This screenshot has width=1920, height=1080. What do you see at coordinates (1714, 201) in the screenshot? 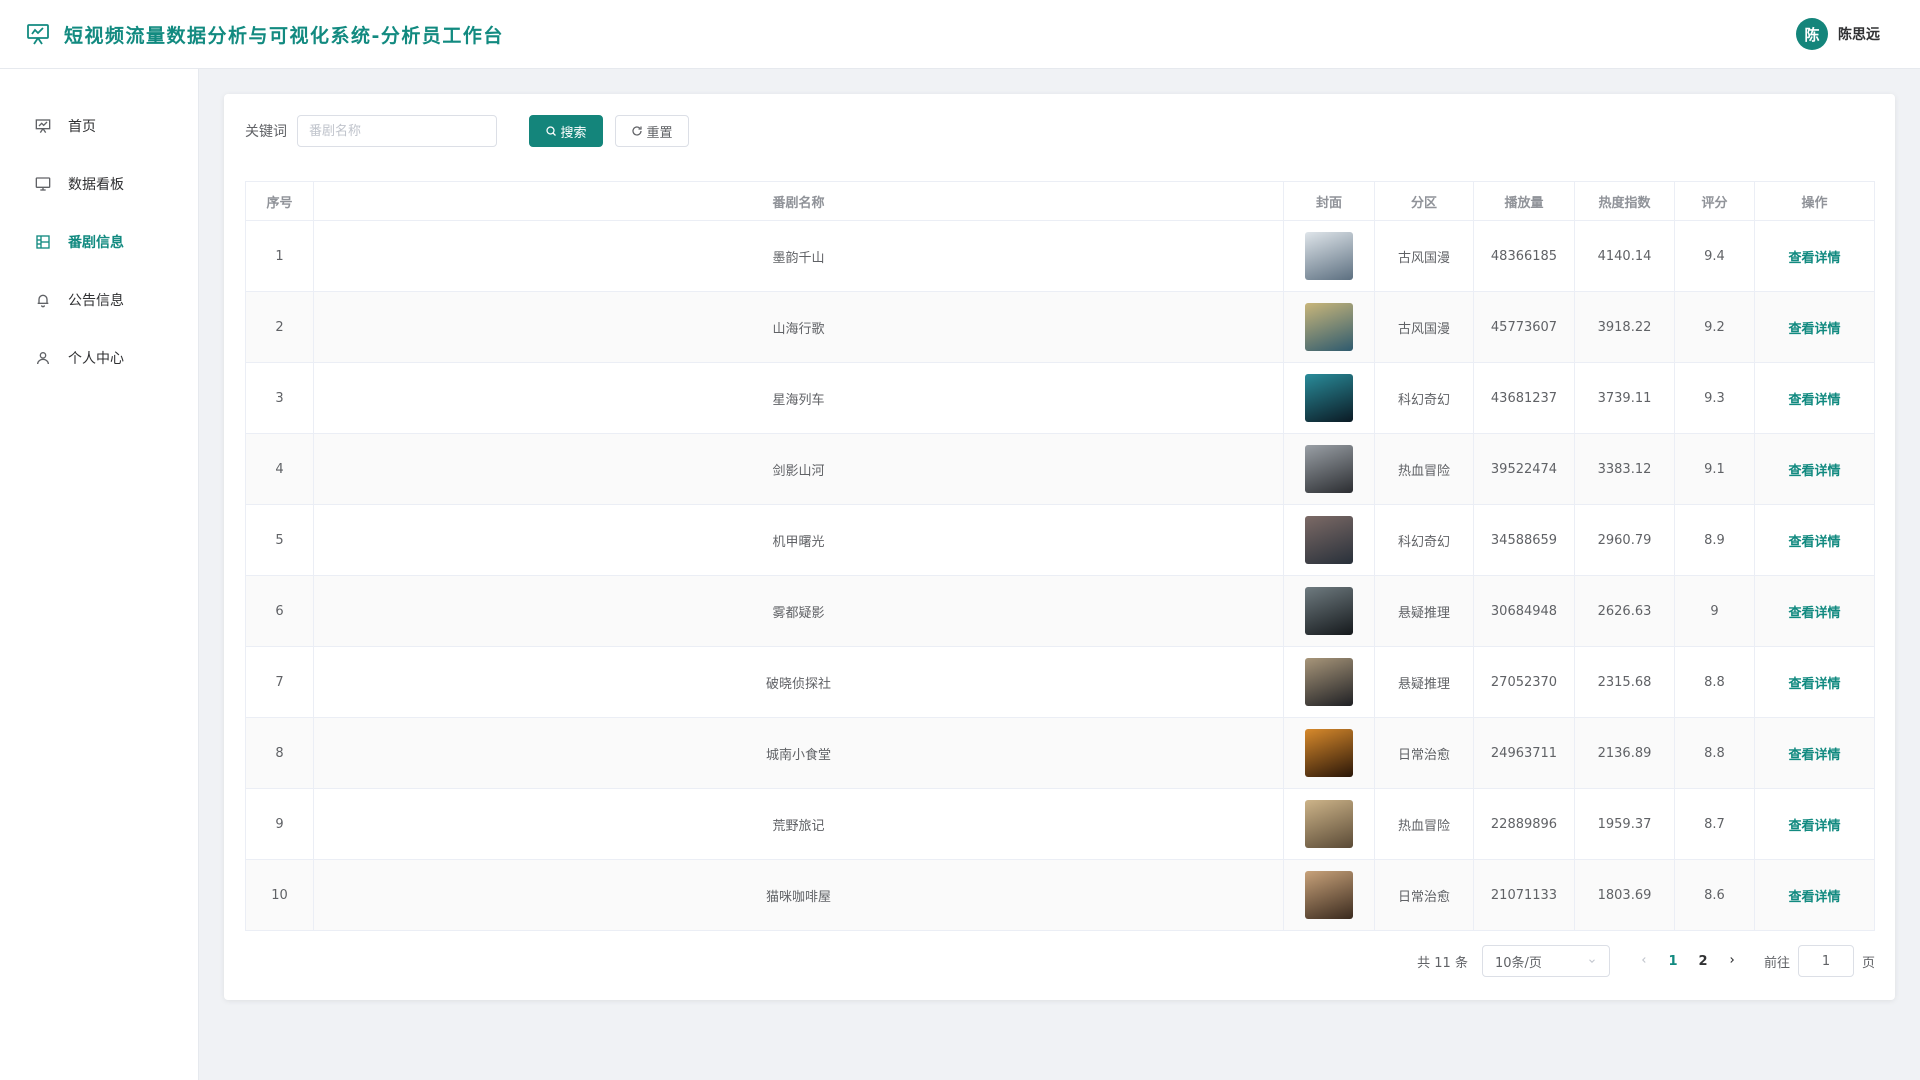
I see `column-header-rating: 评分` at bounding box center [1714, 201].